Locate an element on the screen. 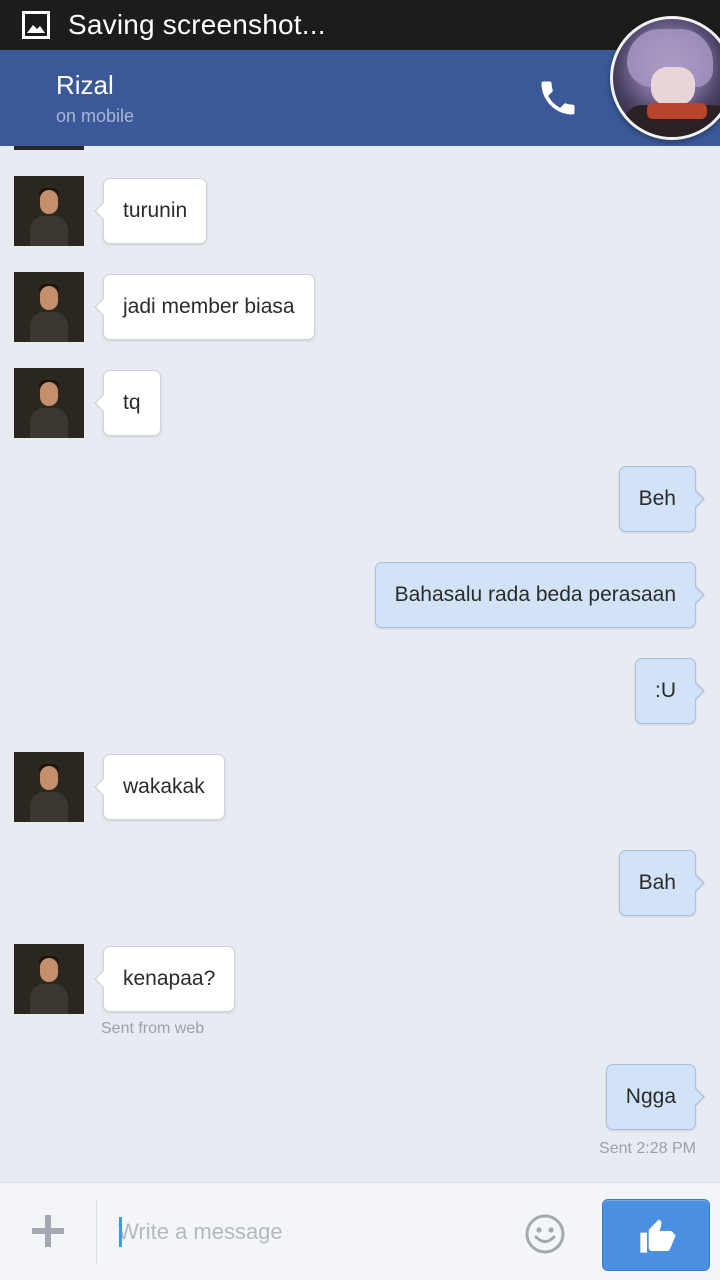 The image size is (720, 1280). attach-button is located at coordinates (48, 1231).